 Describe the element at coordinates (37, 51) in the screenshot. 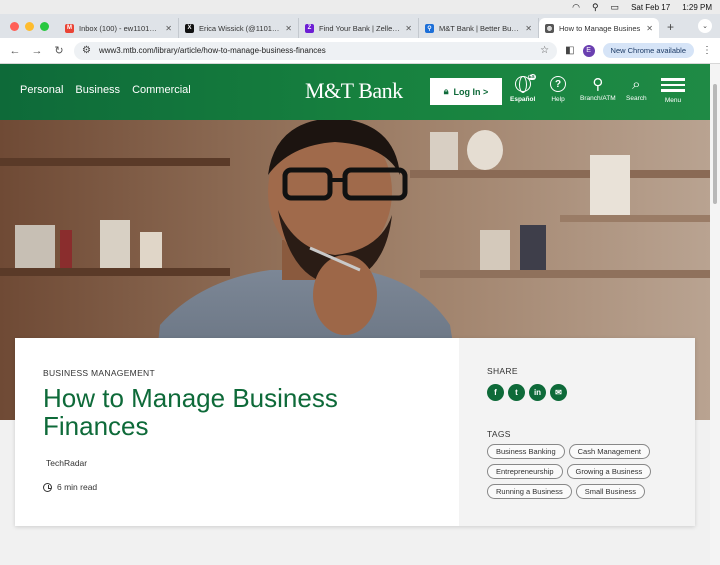

I see `forward-arrow-icon: →` at that location.